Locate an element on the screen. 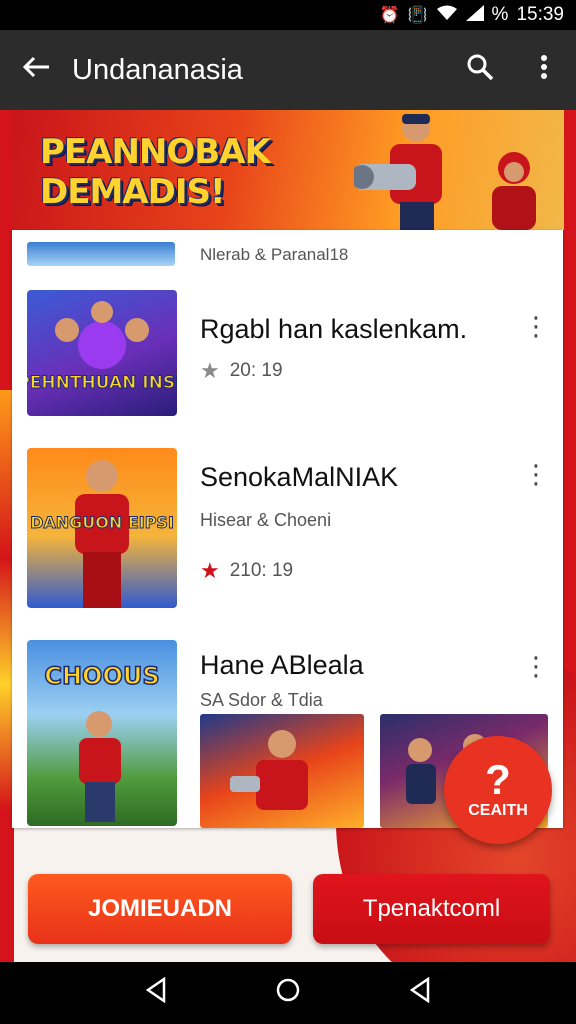  thumb-caption: DANGUON EIPSI is located at coordinates (102, 522).